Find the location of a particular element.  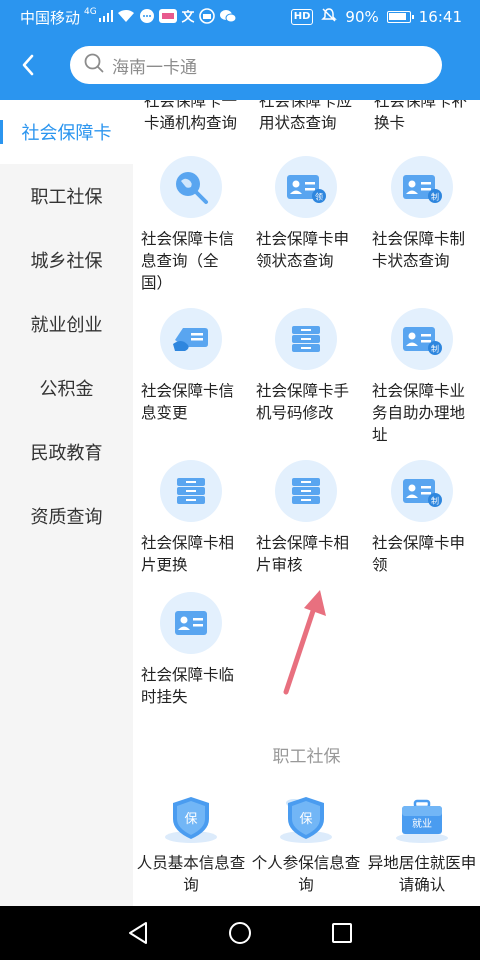

sidebar-item-label: 公积金 is located at coordinates (66, 389).